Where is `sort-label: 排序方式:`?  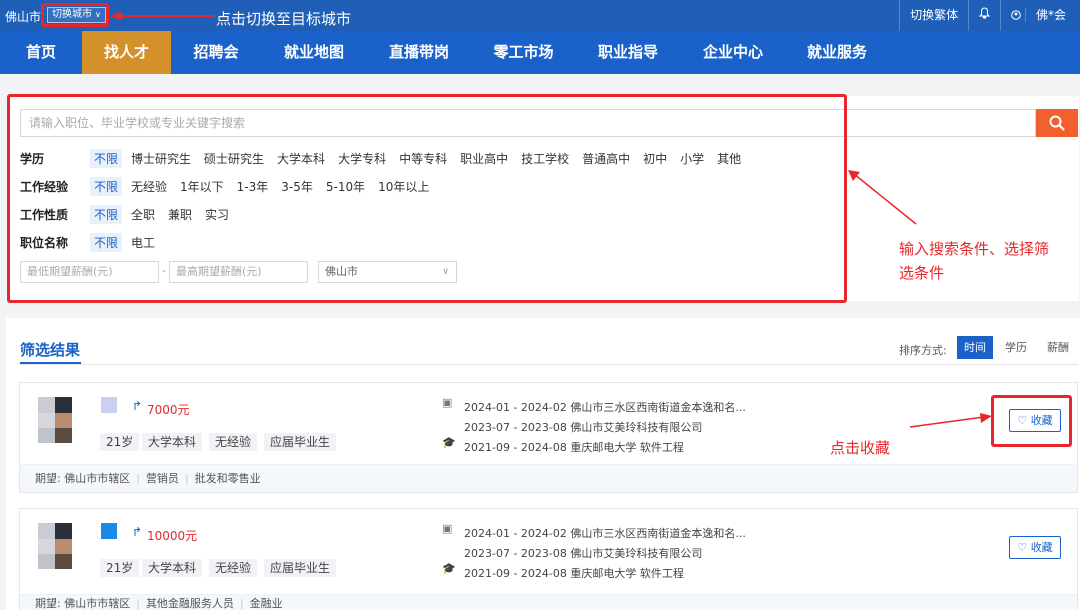 sort-label: 排序方式: is located at coordinates (923, 350).